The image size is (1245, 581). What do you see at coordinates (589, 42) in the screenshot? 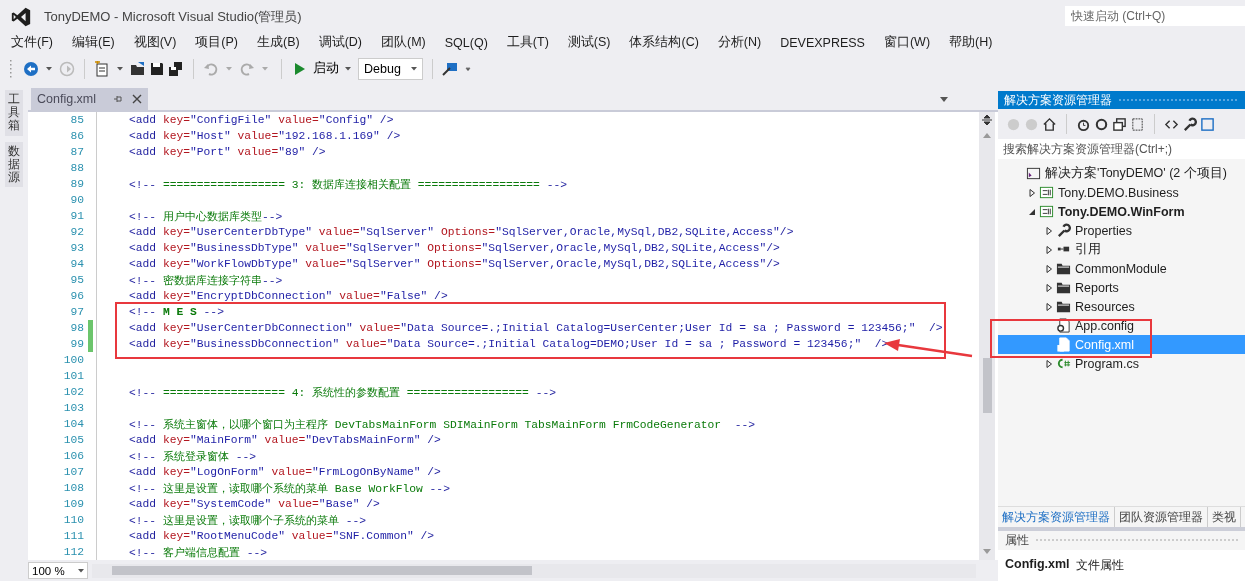
I see `menu-item: 测试(S)` at bounding box center [589, 42].